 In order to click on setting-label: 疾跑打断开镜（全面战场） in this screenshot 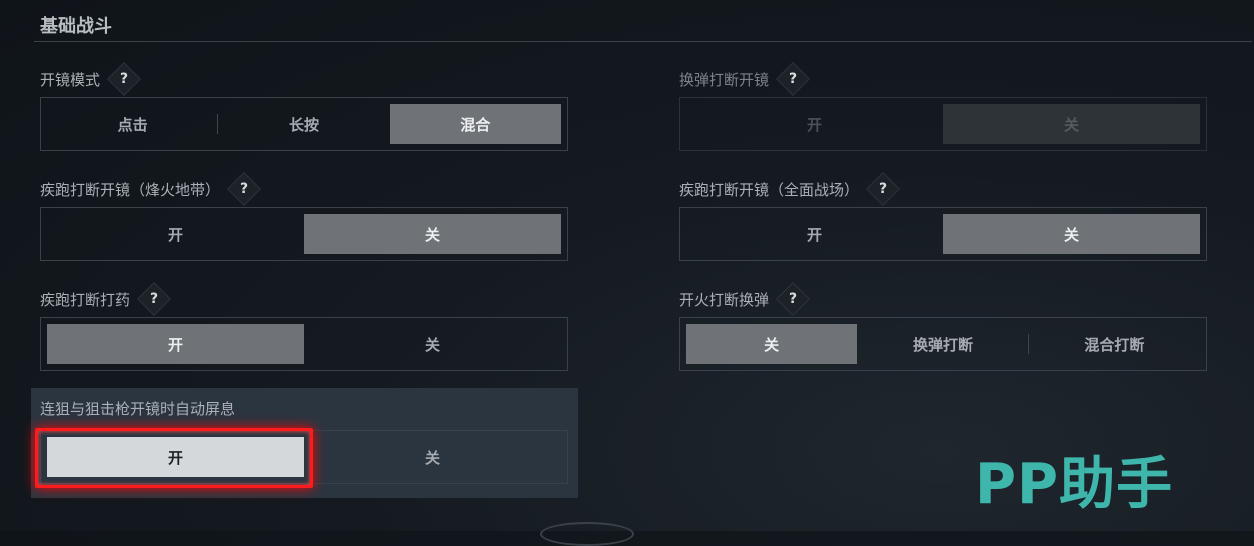, I will do `click(769, 189)`.